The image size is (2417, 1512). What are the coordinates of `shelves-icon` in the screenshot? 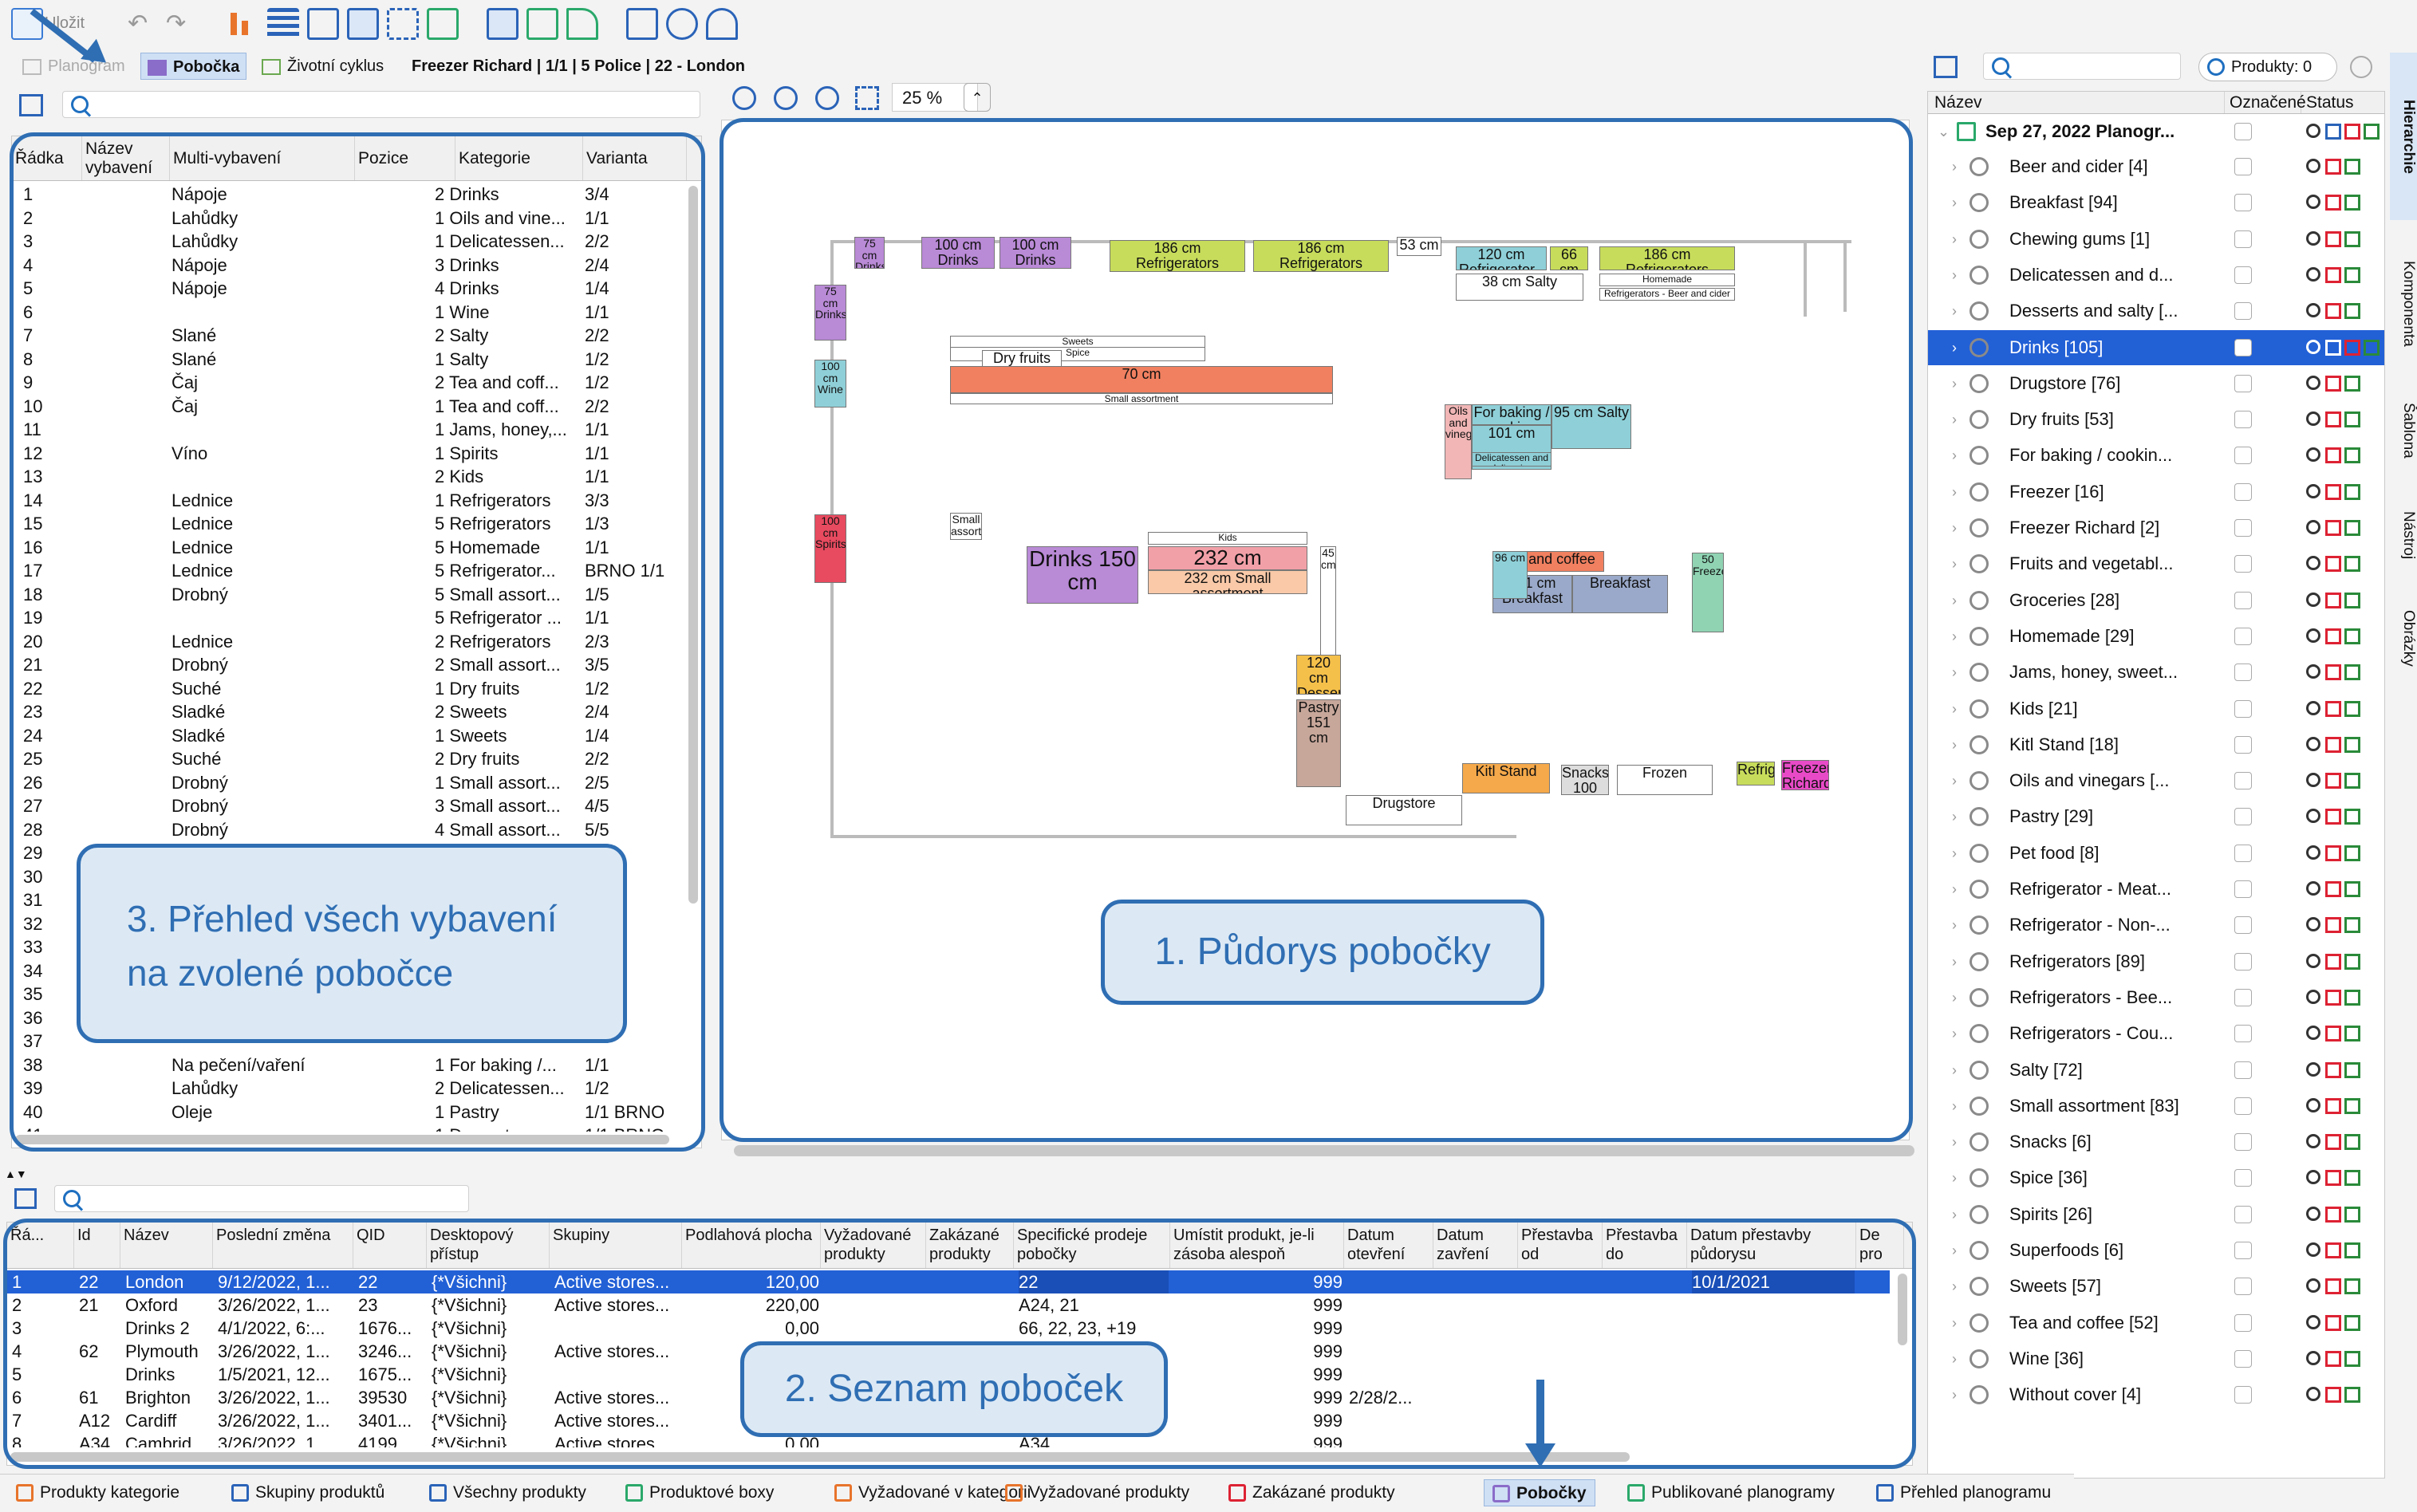 It's located at (542, 24).